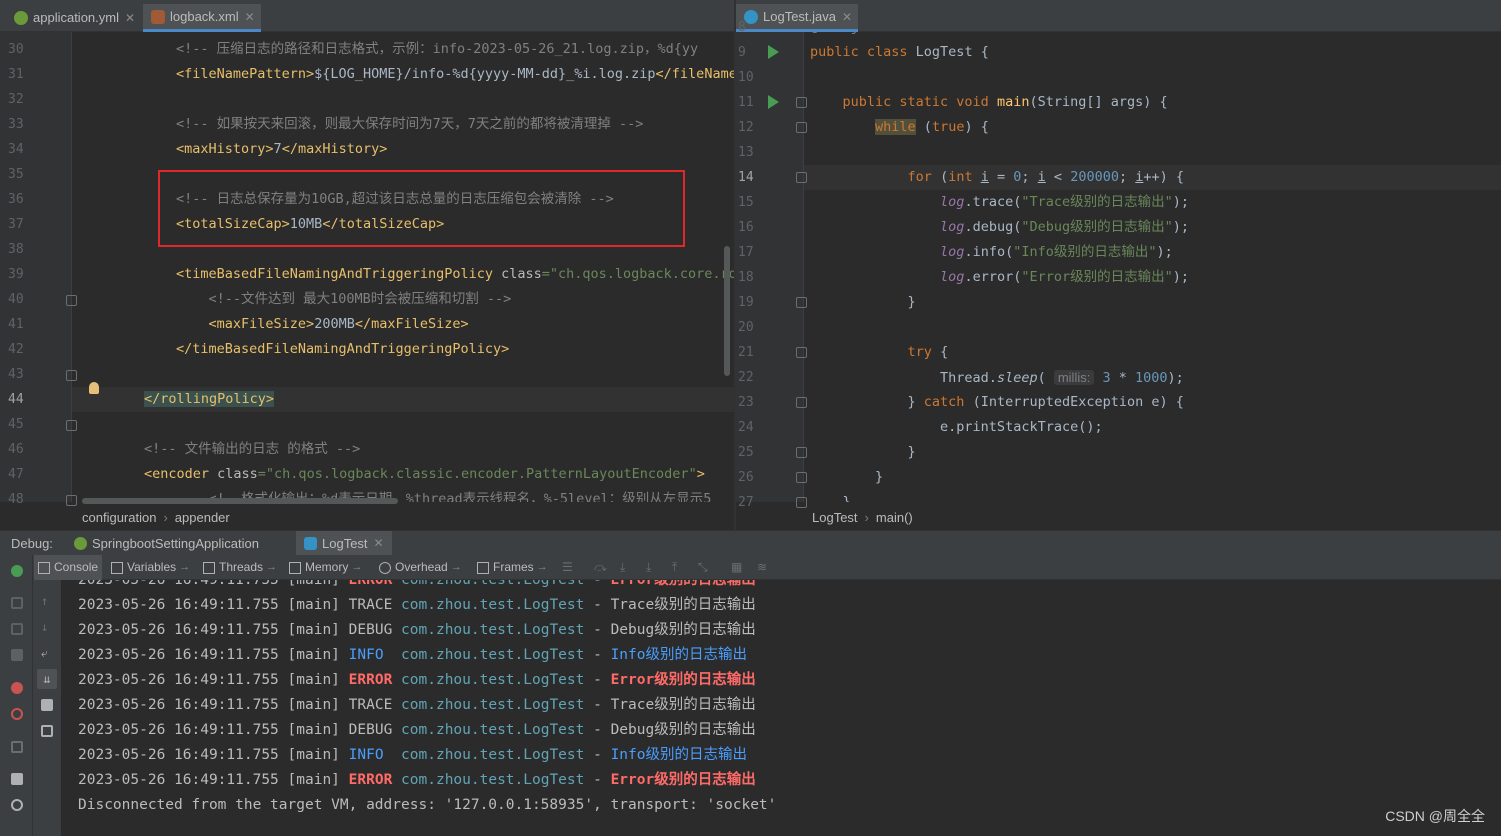  I want to click on code-line: <maxHistory>7</maxHistory>, so click(403, 149).